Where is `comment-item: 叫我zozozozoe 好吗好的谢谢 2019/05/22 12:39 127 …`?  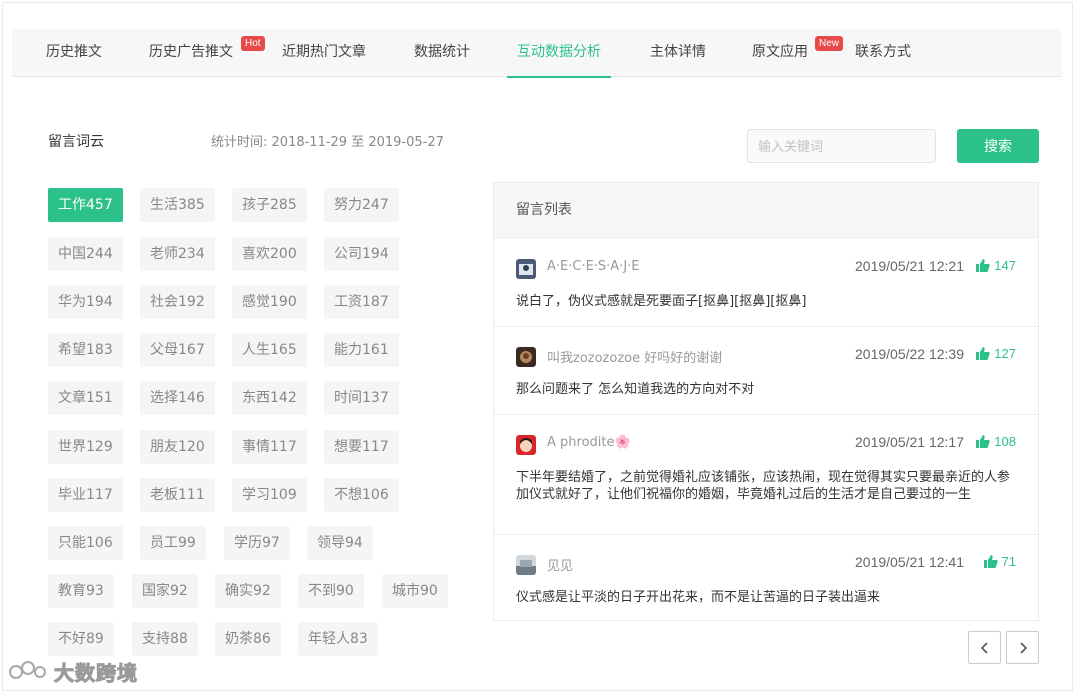 comment-item: 叫我zozozozoe 好吗好的谢谢 2019/05/22 12:39 127 … is located at coordinates (766, 371).